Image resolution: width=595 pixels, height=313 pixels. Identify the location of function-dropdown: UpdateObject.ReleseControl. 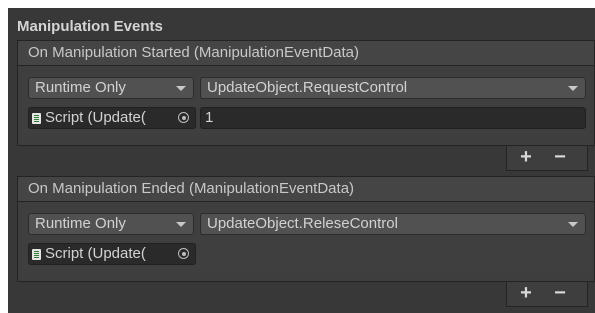
(393, 224).